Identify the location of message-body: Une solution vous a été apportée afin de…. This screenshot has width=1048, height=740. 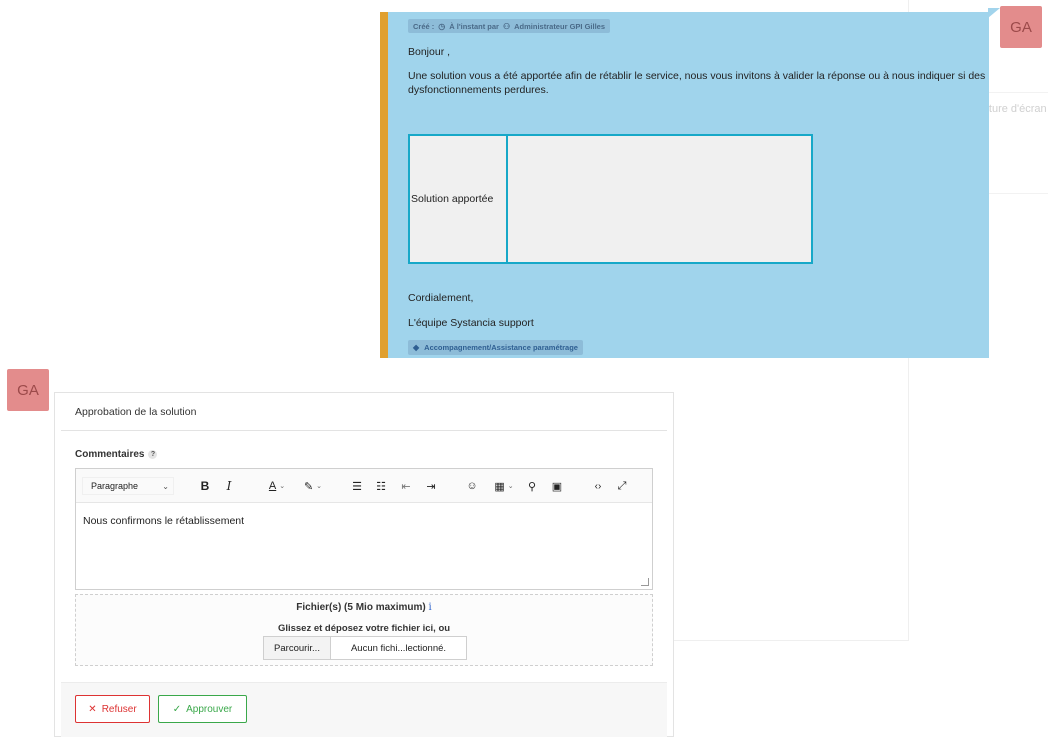
(697, 83).